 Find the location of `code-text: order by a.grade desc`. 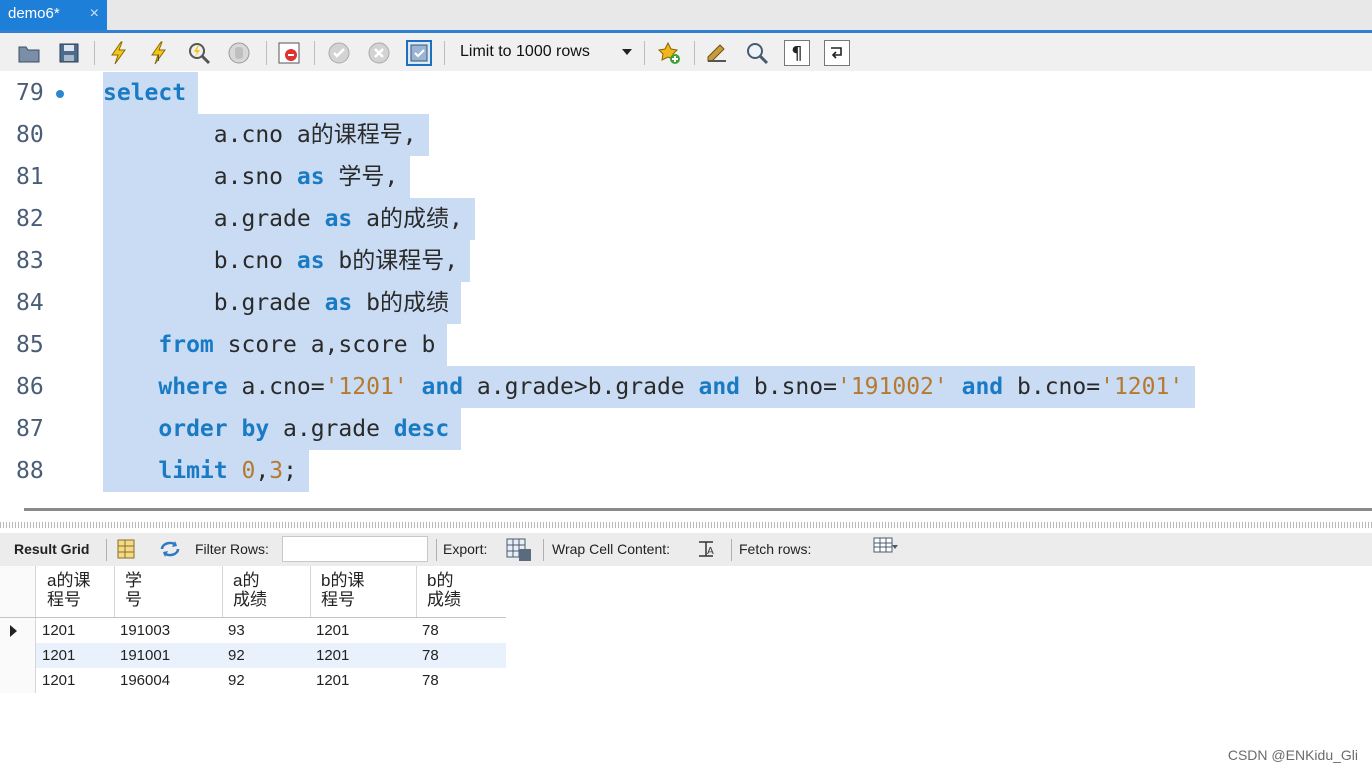

code-text: order by a.grade desc is located at coordinates (282, 429).